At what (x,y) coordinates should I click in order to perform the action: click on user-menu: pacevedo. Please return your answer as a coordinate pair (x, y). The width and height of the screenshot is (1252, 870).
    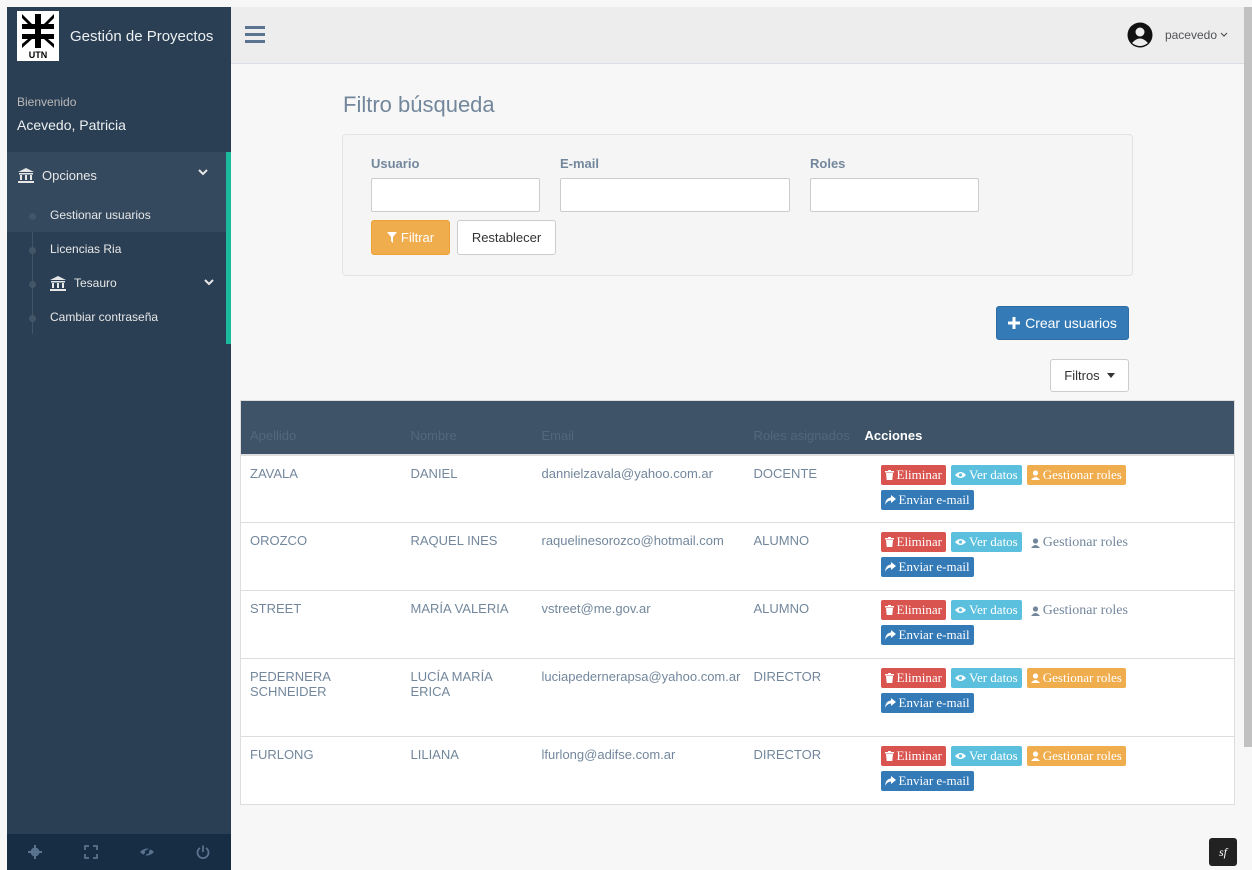
    Looking at the image, I should click on (1177, 35).